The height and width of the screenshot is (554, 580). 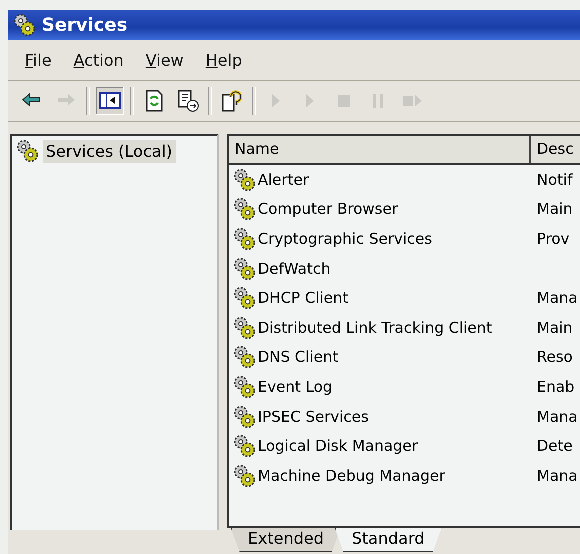 I want to click on menu-item: File, so click(x=38, y=60).